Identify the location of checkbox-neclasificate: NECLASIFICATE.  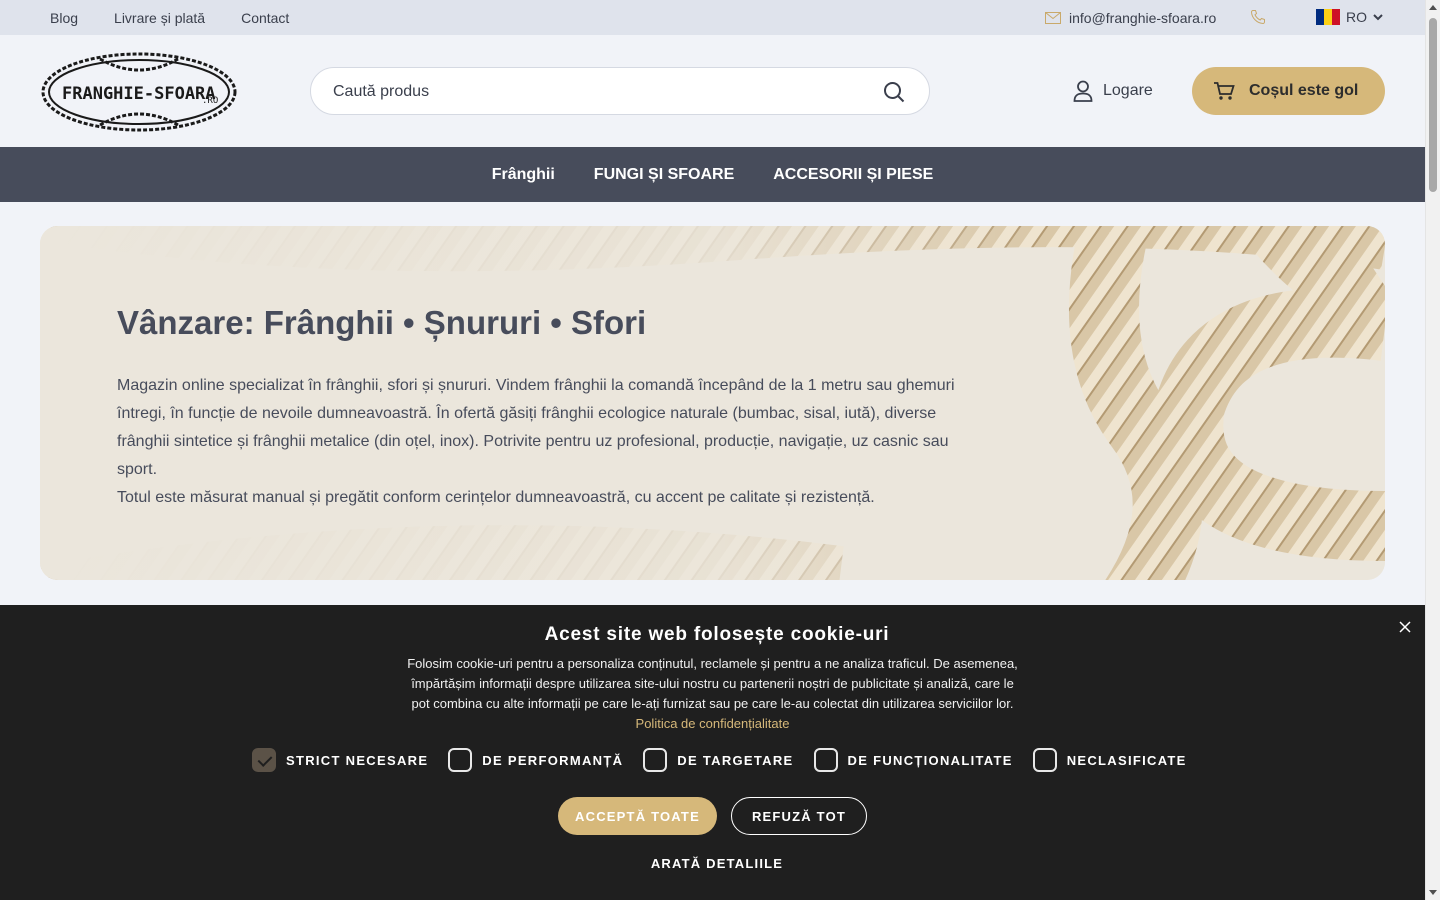
(1109, 760).